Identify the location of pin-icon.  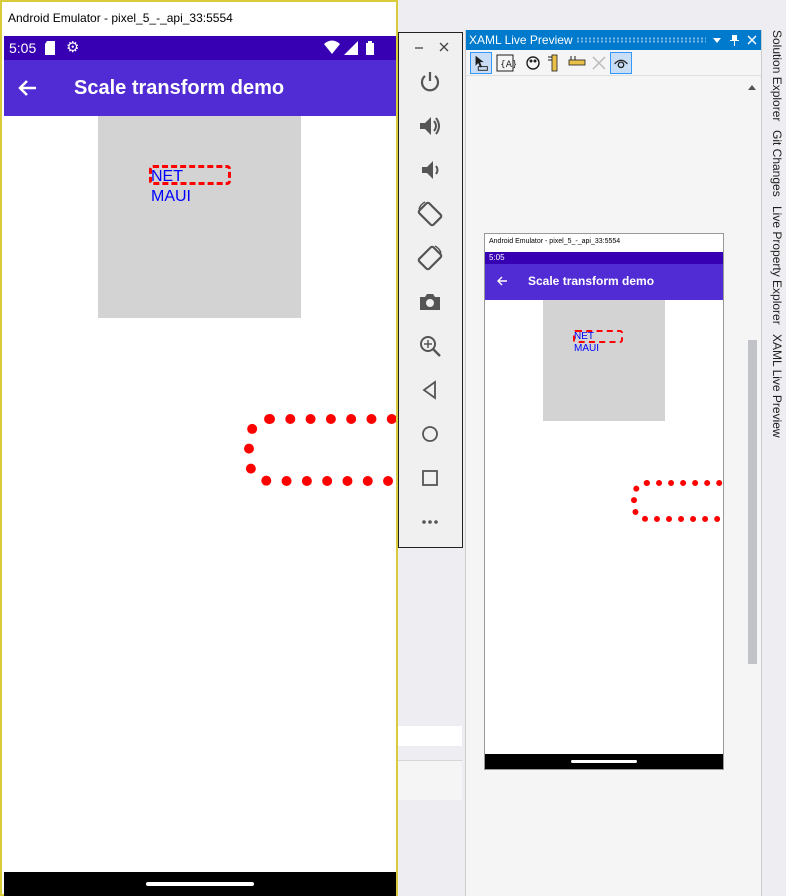
(734, 40).